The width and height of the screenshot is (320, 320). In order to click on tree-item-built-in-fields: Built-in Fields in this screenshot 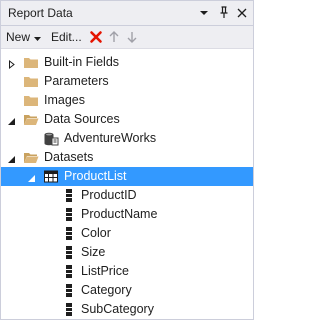, I will do `click(127, 62)`.